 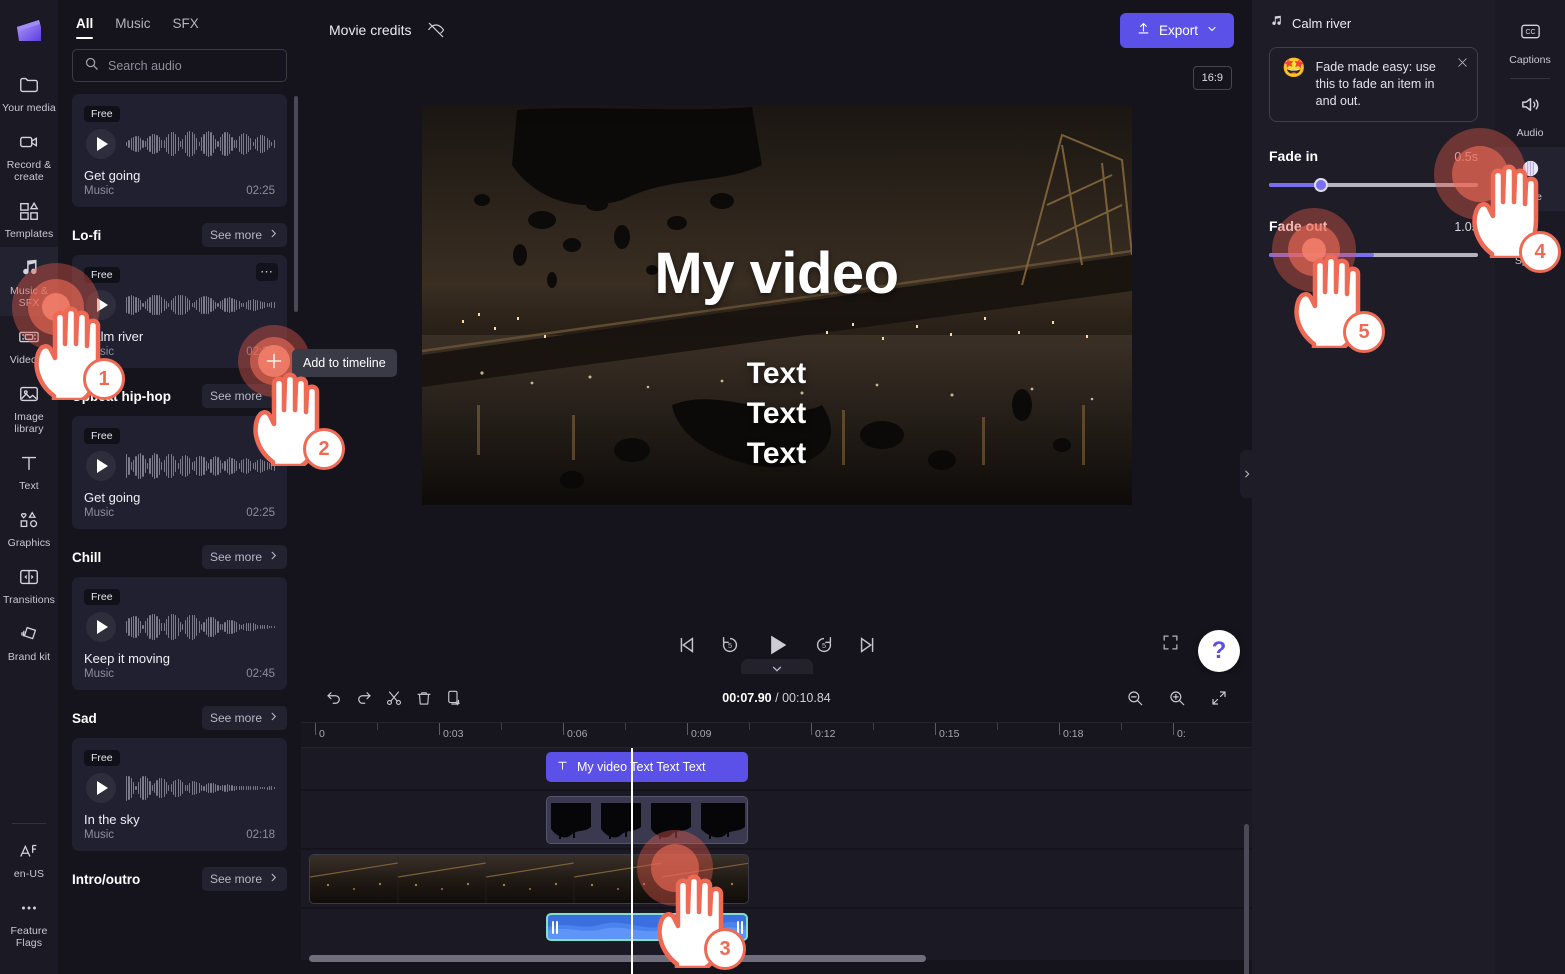 What do you see at coordinates (776, 958) in the screenshot?
I see `timeline-horizontal-scrollbar` at bounding box center [776, 958].